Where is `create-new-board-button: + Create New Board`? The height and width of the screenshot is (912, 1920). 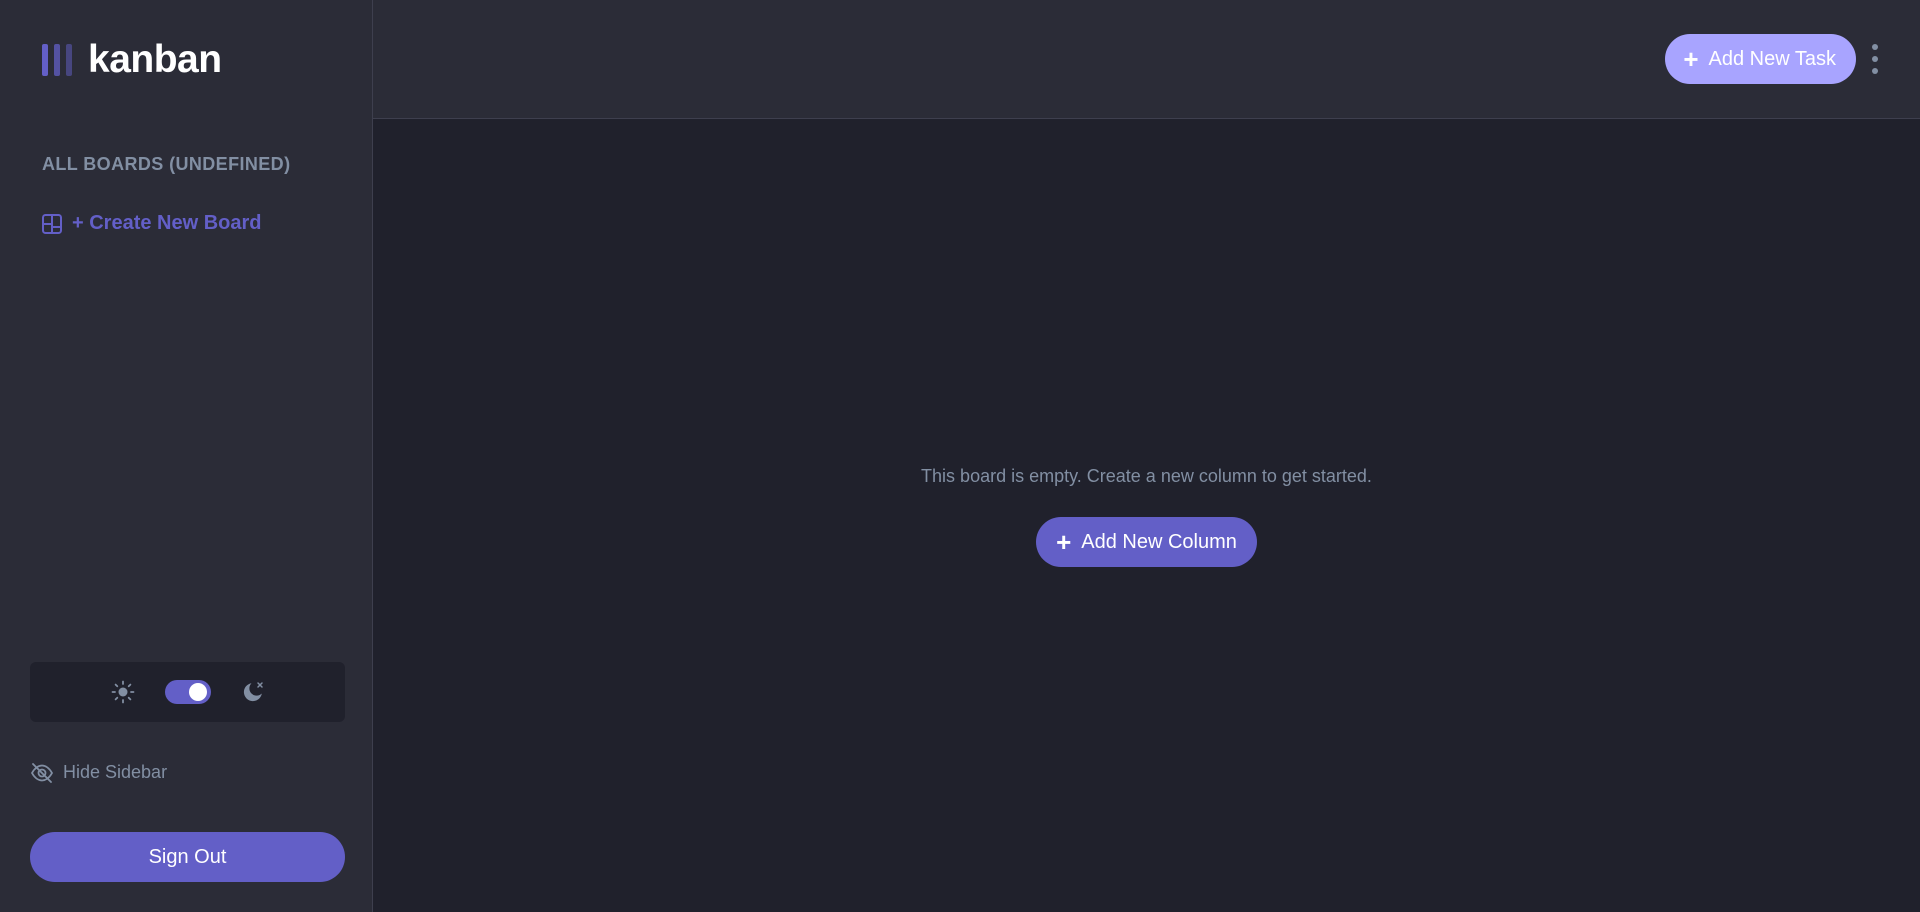
create-new-board-button: + Create New Board is located at coordinates (152, 223).